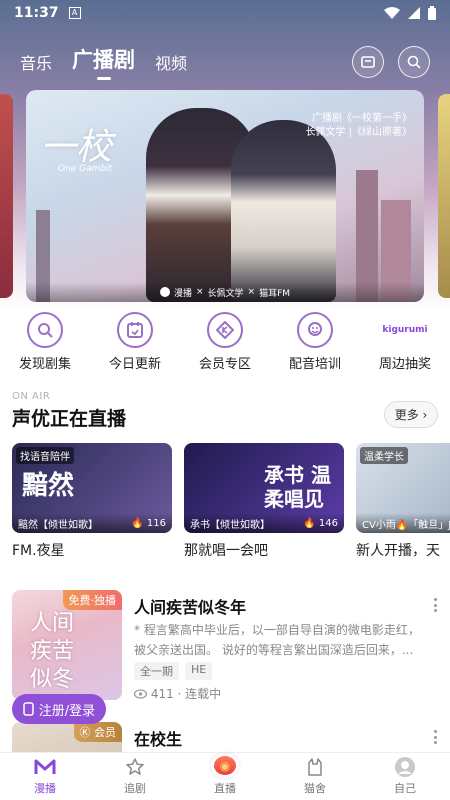 This screenshot has width=450, height=800. What do you see at coordinates (38, 551) in the screenshot?
I see `live-host-name: FM.夜星` at bounding box center [38, 551].